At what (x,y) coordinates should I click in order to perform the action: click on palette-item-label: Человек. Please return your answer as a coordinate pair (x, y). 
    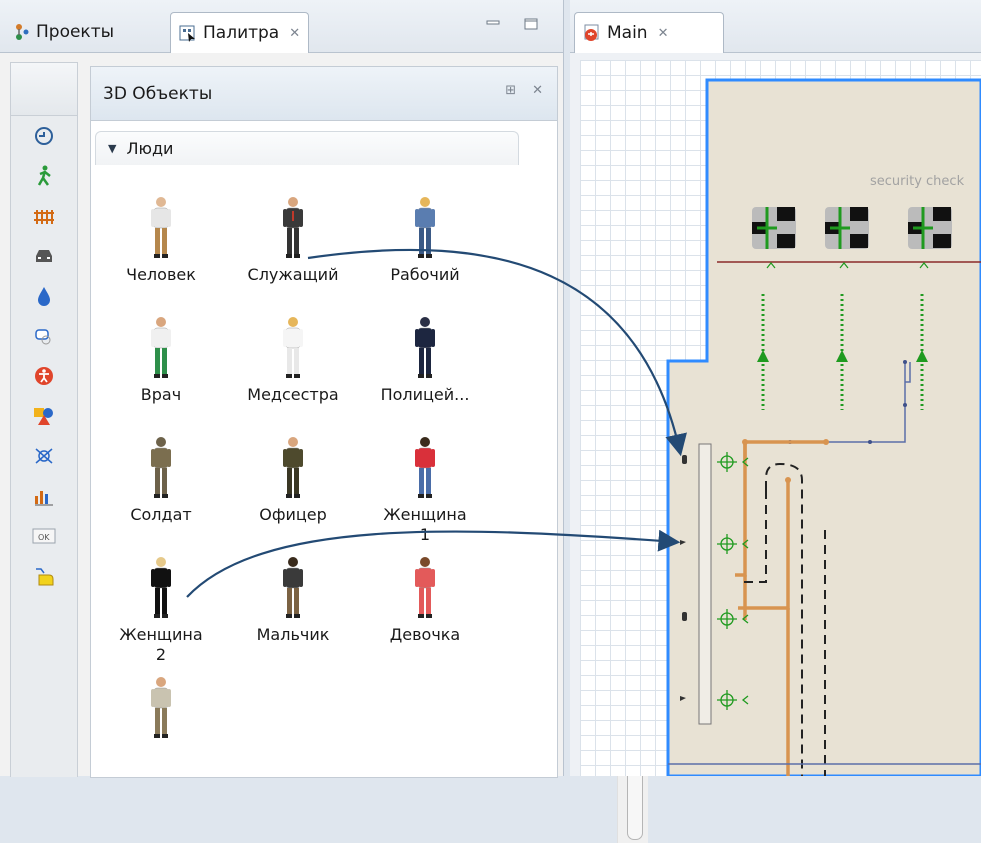
    Looking at the image, I should click on (161, 274).